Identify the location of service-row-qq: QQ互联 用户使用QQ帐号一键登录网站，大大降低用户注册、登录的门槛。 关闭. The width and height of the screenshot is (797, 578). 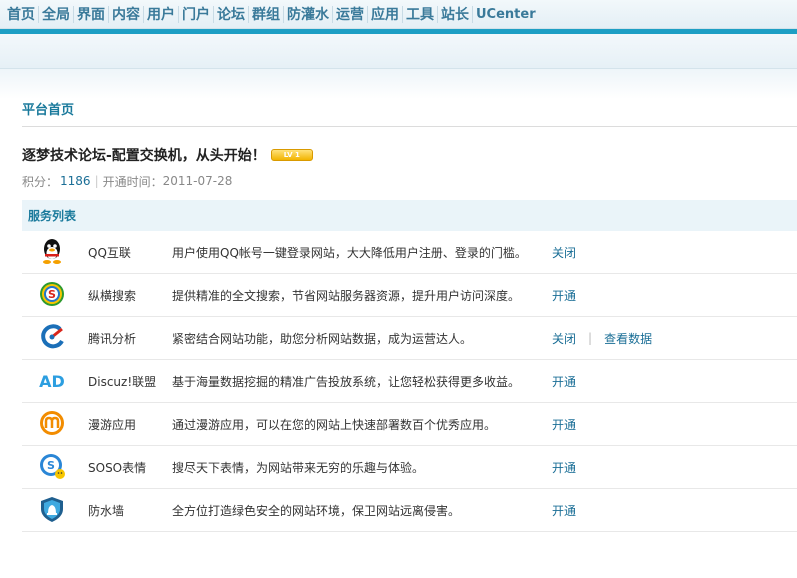
(409, 252).